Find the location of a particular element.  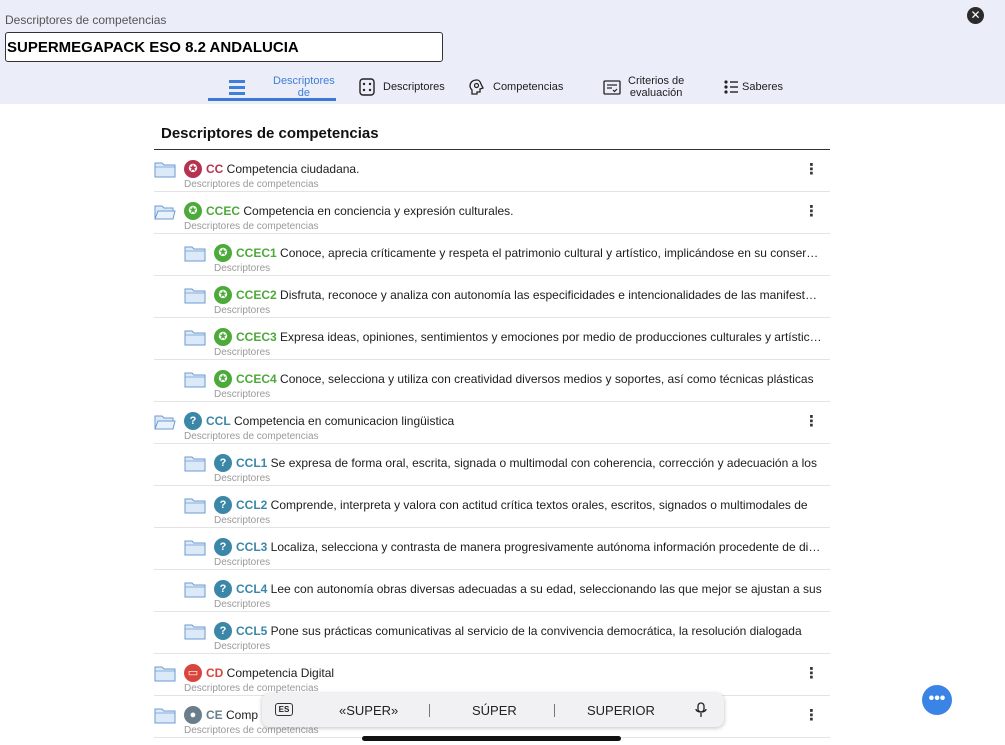

criterios-icon is located at coordinates (612, 87).